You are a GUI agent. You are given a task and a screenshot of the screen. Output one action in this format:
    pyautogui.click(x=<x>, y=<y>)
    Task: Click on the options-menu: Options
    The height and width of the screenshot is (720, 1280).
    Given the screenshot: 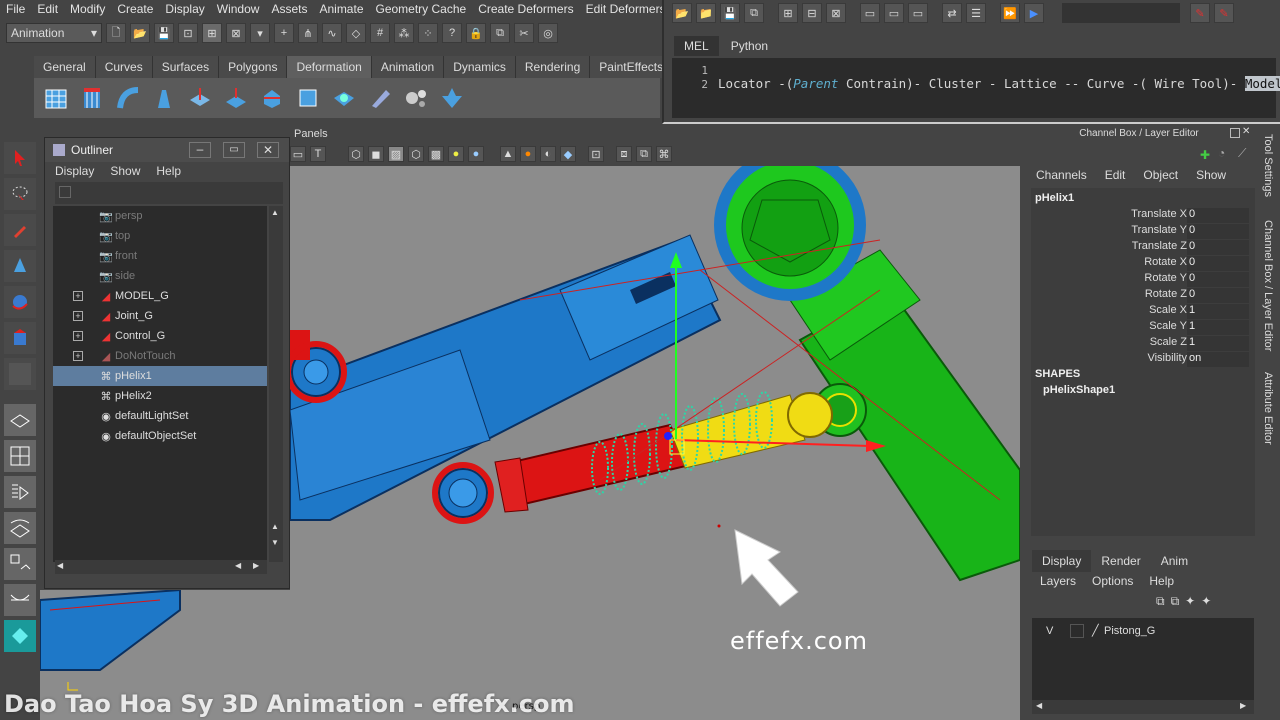 What is the action you would take?
    pyautogui.click(x=1112, y=581)
    